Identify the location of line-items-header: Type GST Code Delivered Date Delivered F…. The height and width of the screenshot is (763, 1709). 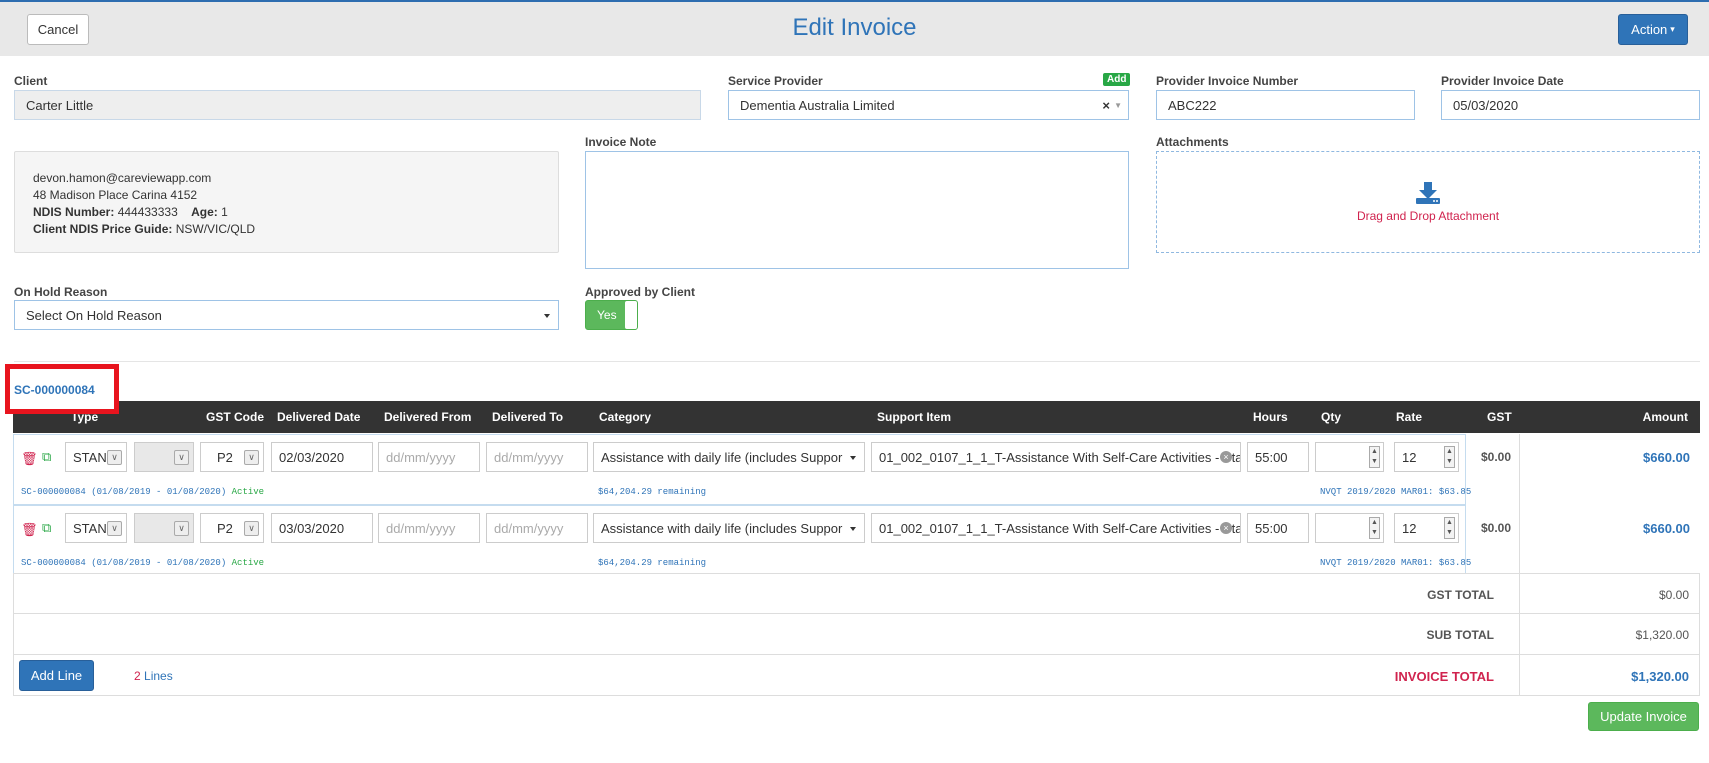
(856, 417).